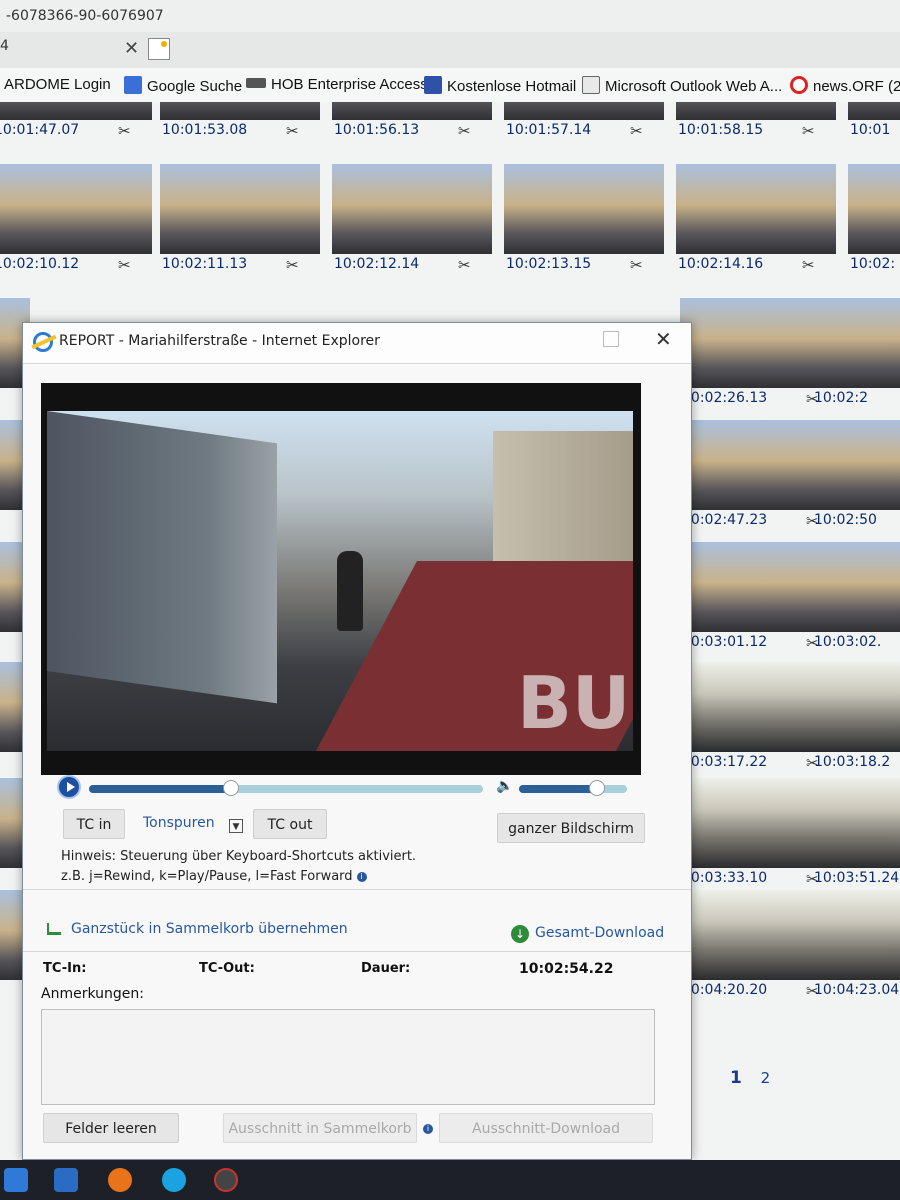 The image size is (900, 1200). Describe the element at coordinates (350, 591) in the screenshot. I see `video-cyclist` at that location.